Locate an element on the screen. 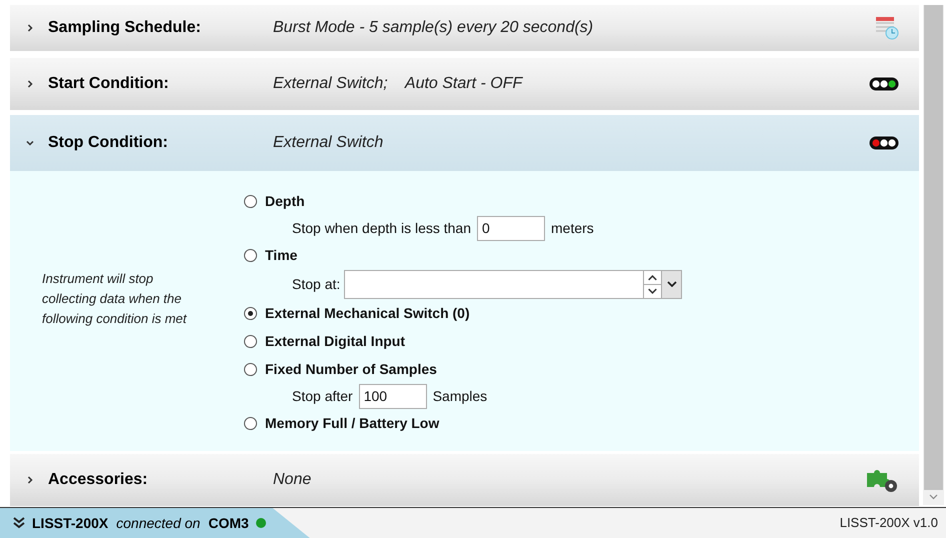 This screenshot has height=538, width=946. radio-label: Memory Full / Battery Low is located at coordinates (352, 423).